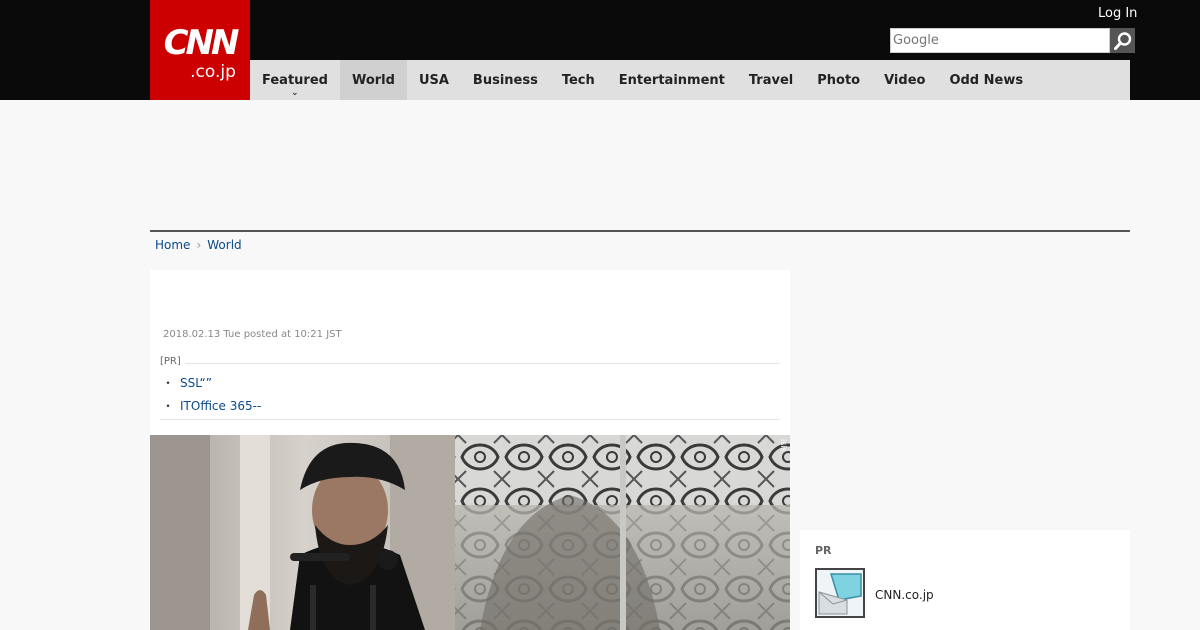 This screenshot has height=630, width=1200. Describe the element at coordinates (172, 245) in the screenshot. I see `breadcrumb-home: Home` at that location.